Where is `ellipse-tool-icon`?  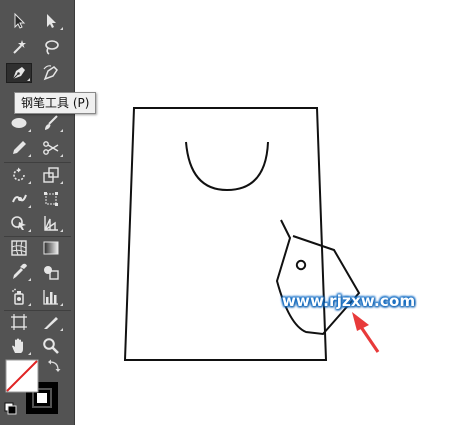
ellipse-tool-icon is located at coordinates (19, 123).